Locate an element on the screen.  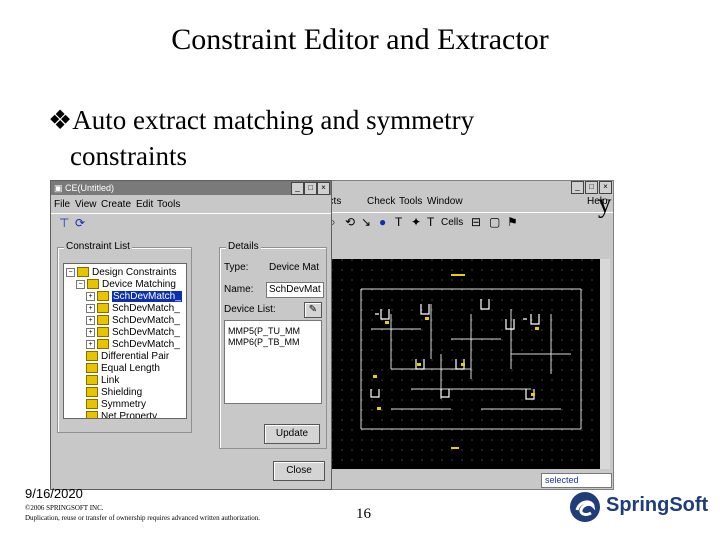
text-icon: T is located at coordinates (398, 222).